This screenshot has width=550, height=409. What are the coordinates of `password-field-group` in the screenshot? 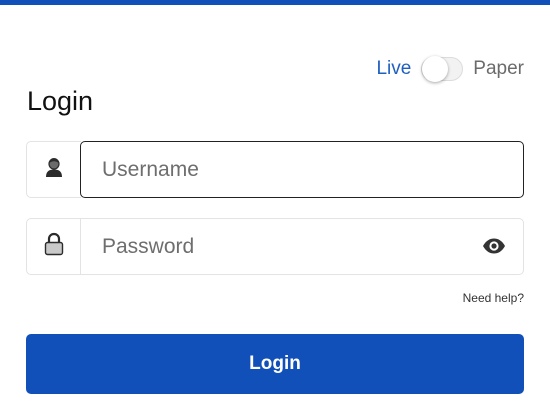 It's located at (275, 246).